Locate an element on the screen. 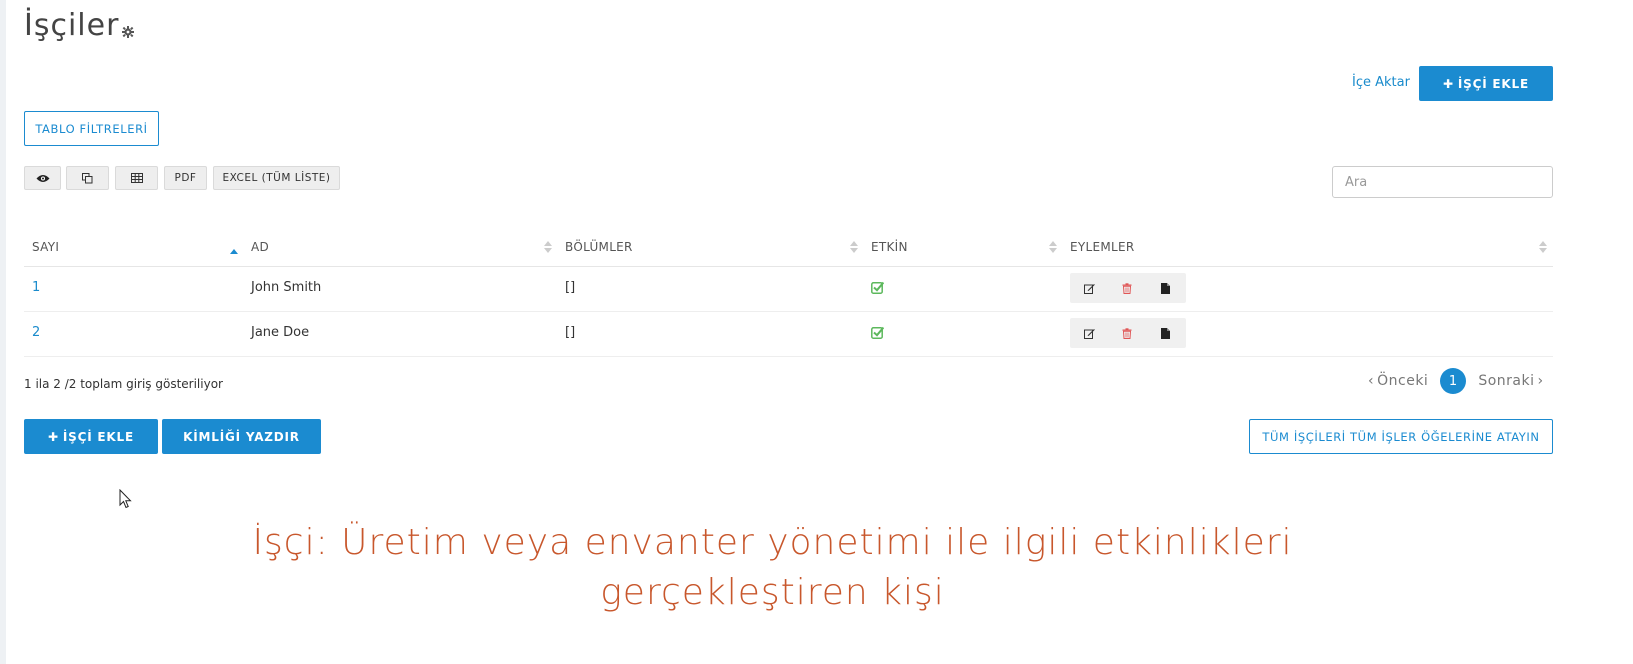  next-button: Sonraki › is located at coordinates (1510, 381).